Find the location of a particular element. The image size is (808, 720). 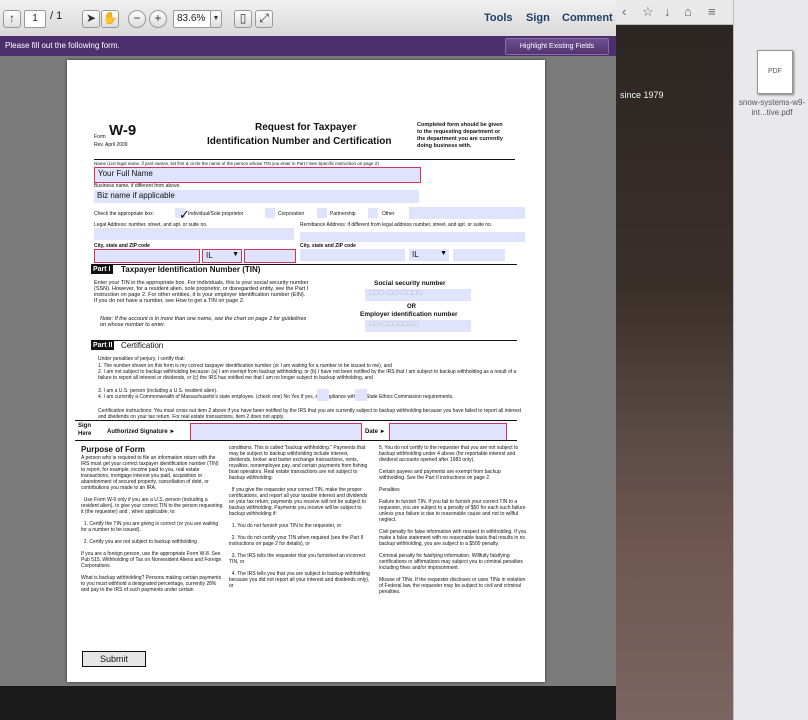

page-up-icon: ↑ is located at coordinates (12, 19).